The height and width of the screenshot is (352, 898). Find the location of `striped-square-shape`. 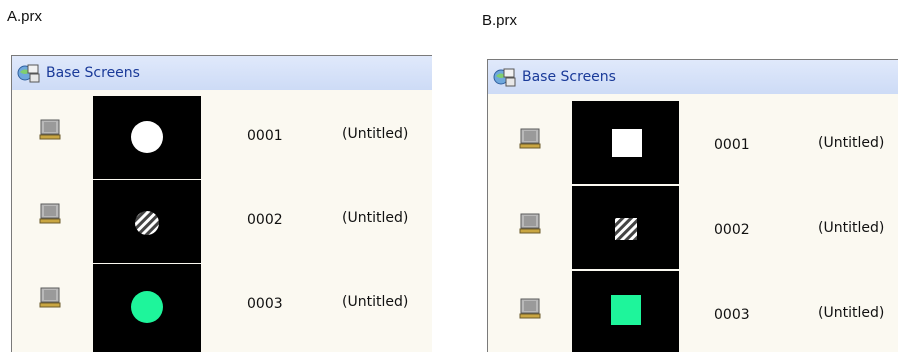

striped-square-shape is located at coordinates (626, 229).